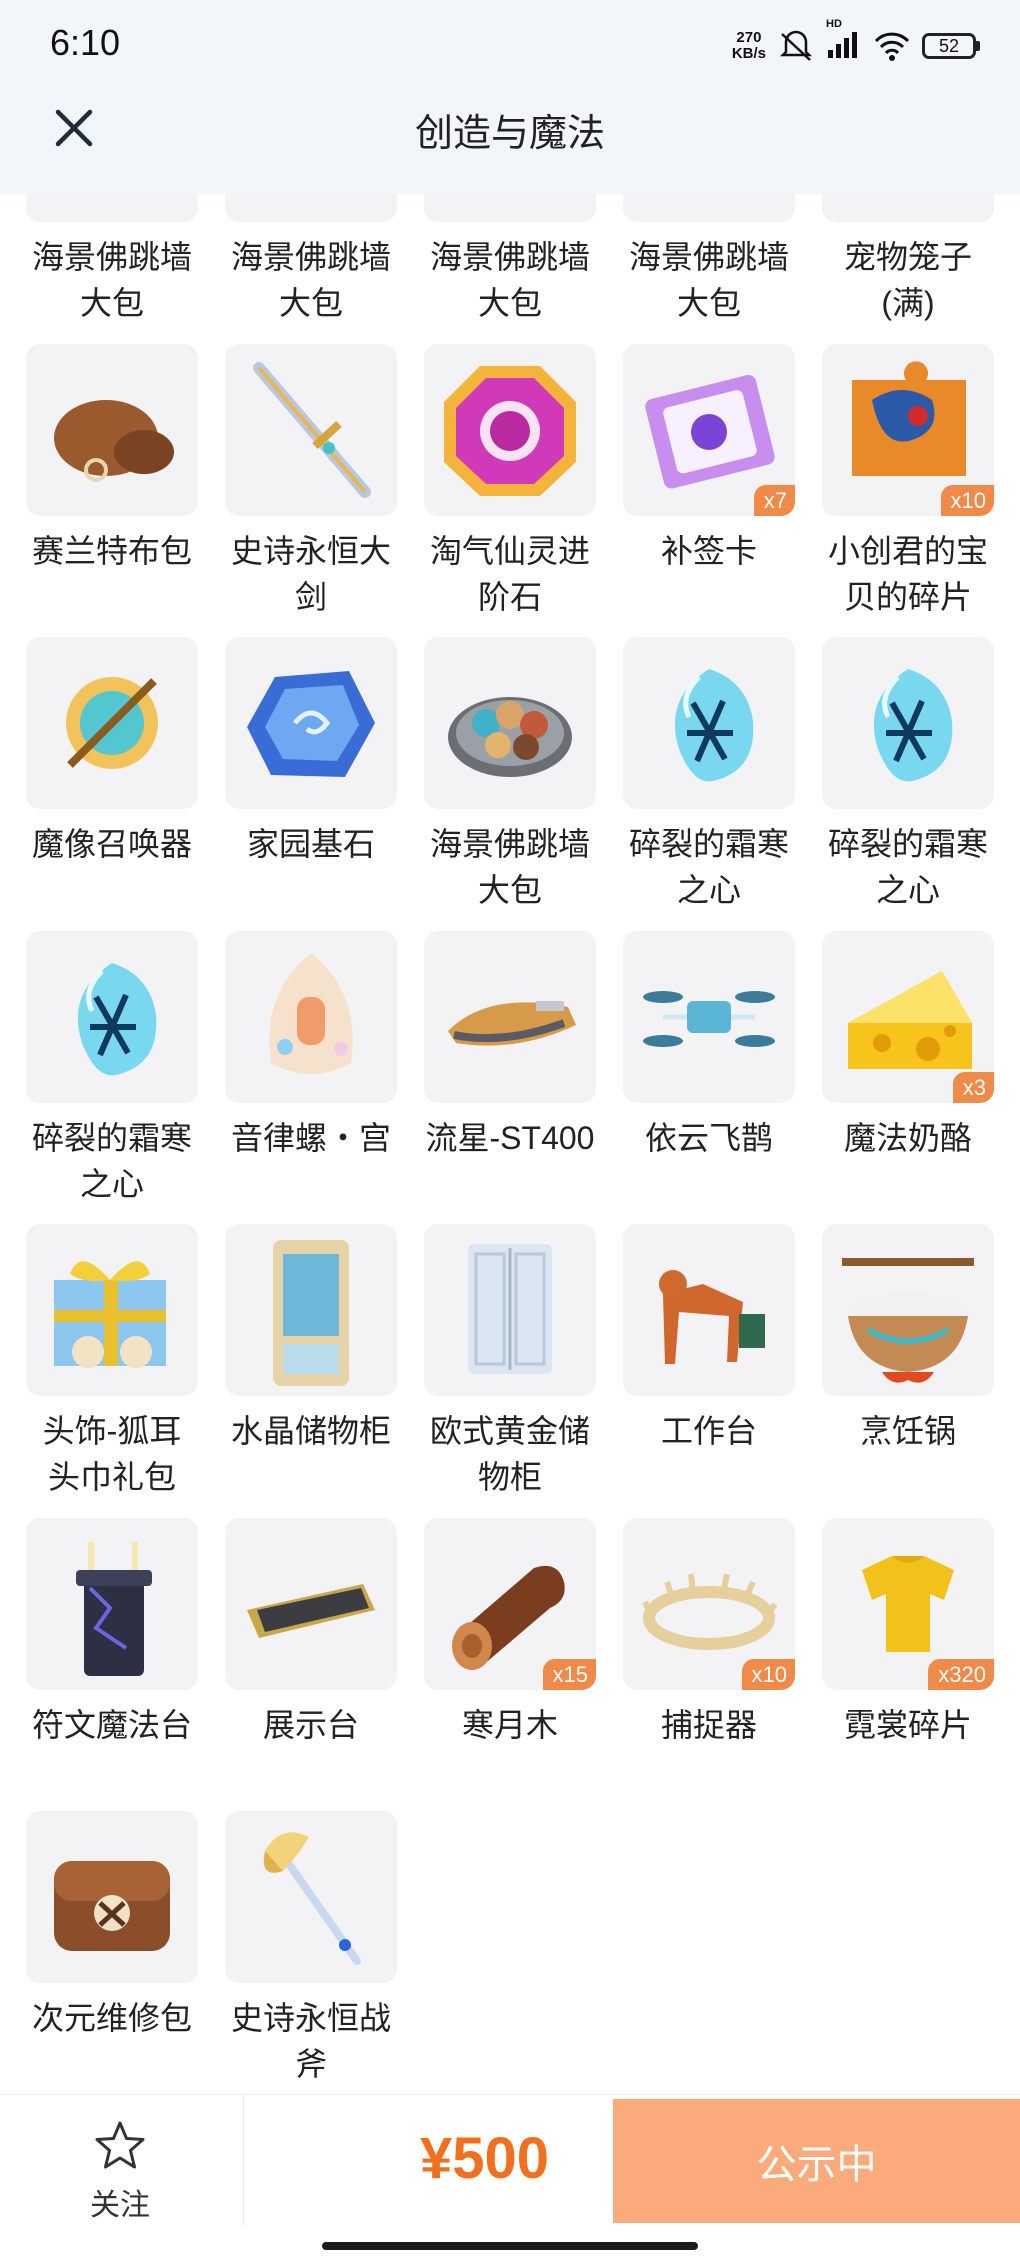 Image resolution: width=1020 pixels, height=2268 pixels. Describe the element at coordinates (510, 429) in the screenshot. I see `gem-icon` at that location.